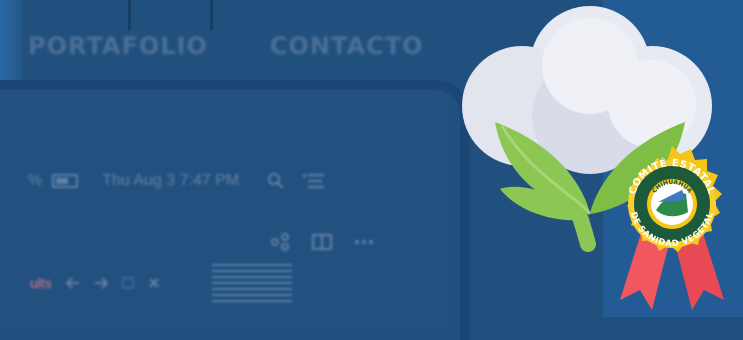  Describe the element at coordinates (128, 283) in the screenshot. I see `tab-icon` at that location.